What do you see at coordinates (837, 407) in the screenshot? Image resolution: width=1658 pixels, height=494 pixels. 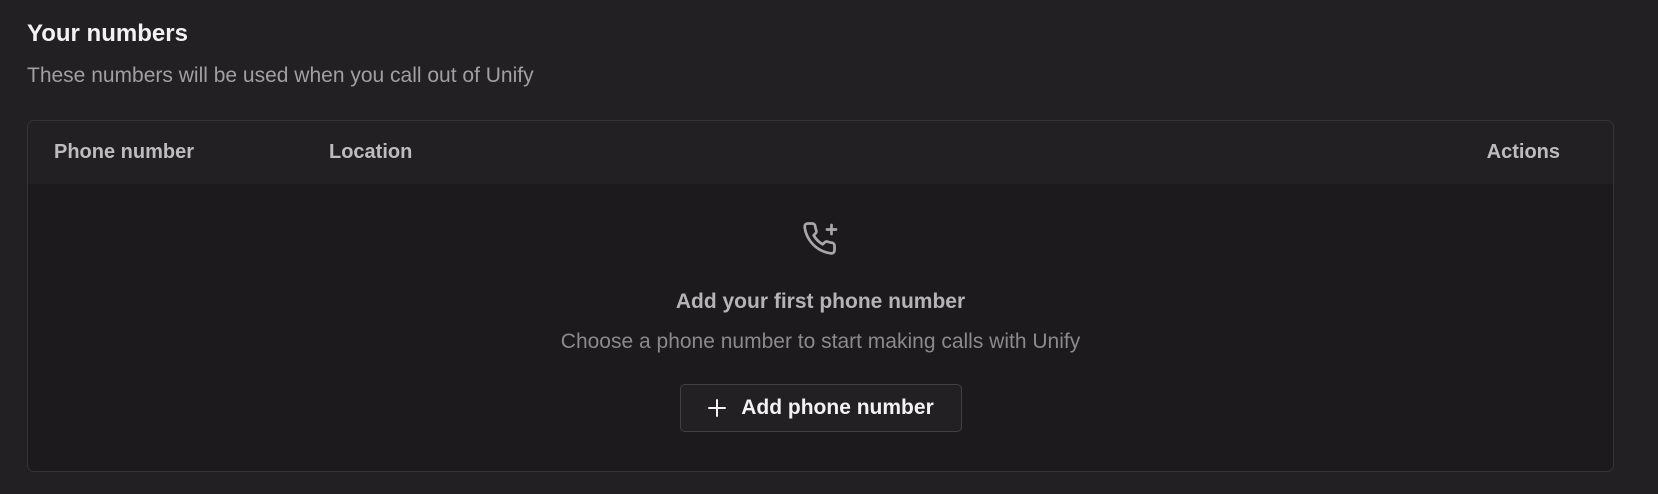 I see `add-phone-number-label: Add phone number` at bounding box center [837, 407].